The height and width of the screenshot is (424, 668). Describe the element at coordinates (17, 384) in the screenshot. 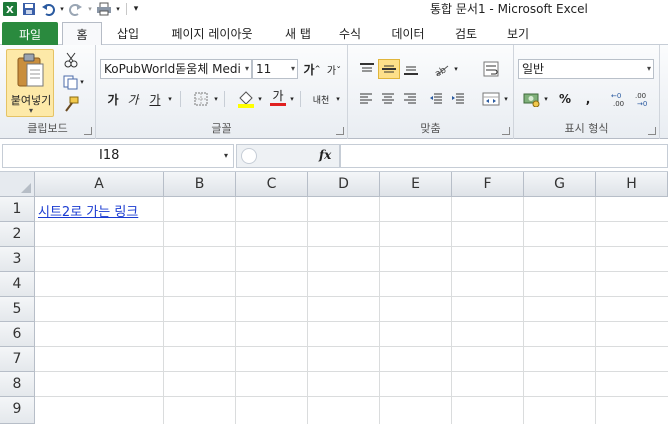

I see `row-header-8: 8` at that location.